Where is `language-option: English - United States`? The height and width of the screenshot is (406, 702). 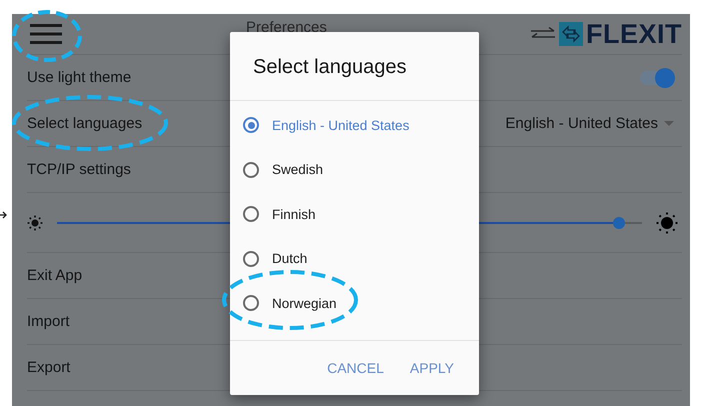 language-option: English - United States is located at coordinates (354, 125).